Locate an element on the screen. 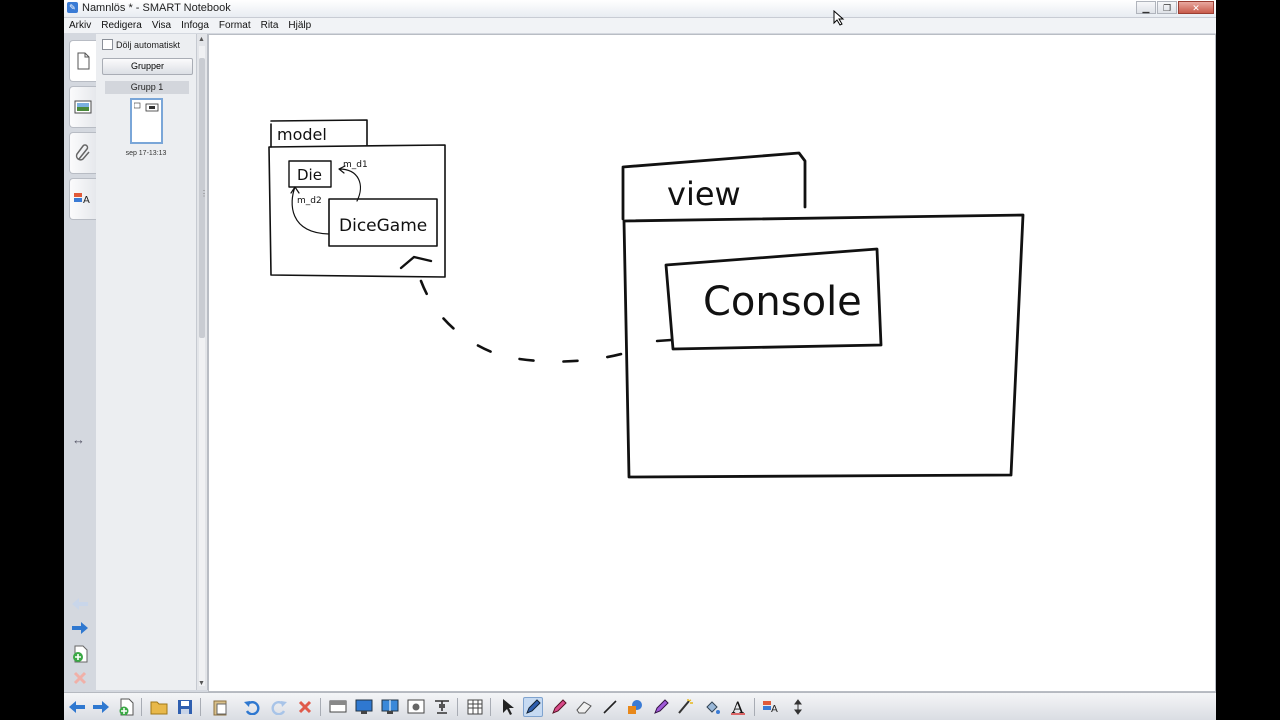 The image size is (1280, 720). splitter-grip-icon: ⋮ is located at coordinates (204, 193).